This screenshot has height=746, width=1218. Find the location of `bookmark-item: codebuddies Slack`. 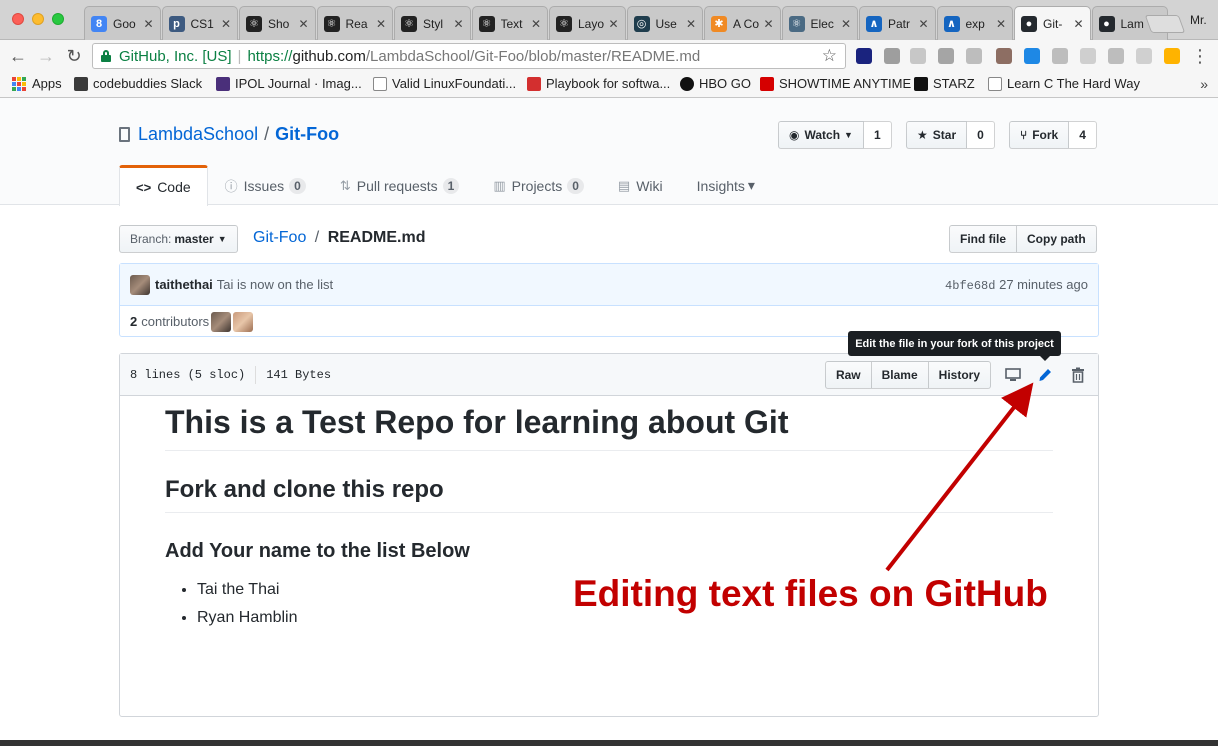

bookmark-item: codebuddies Slack is located at coordinates (138, 83).